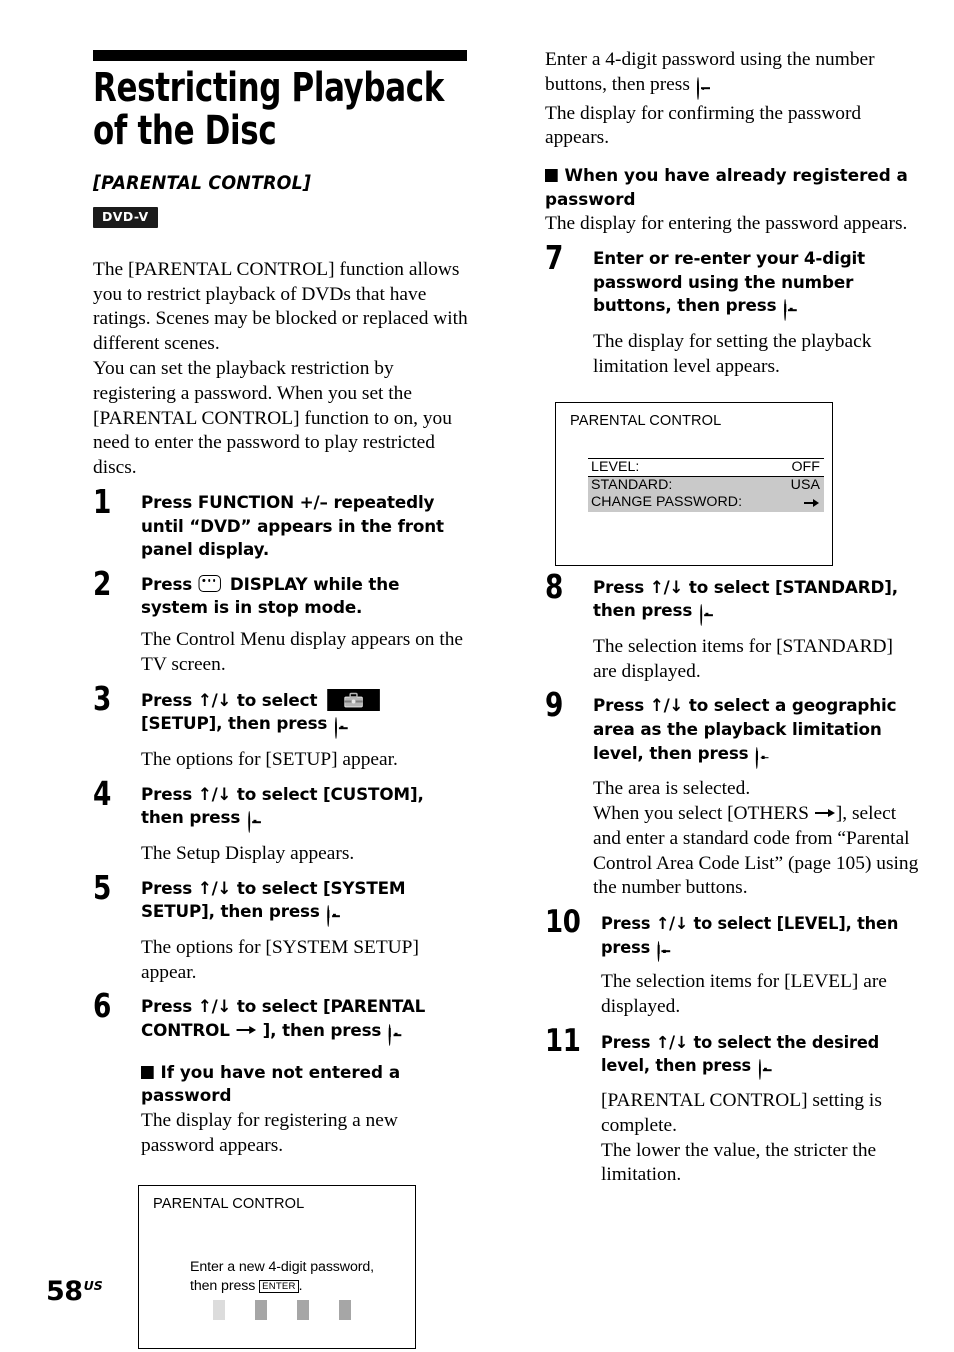  I want to click on step-9-body-1: The area is selected., so click(672, 789).